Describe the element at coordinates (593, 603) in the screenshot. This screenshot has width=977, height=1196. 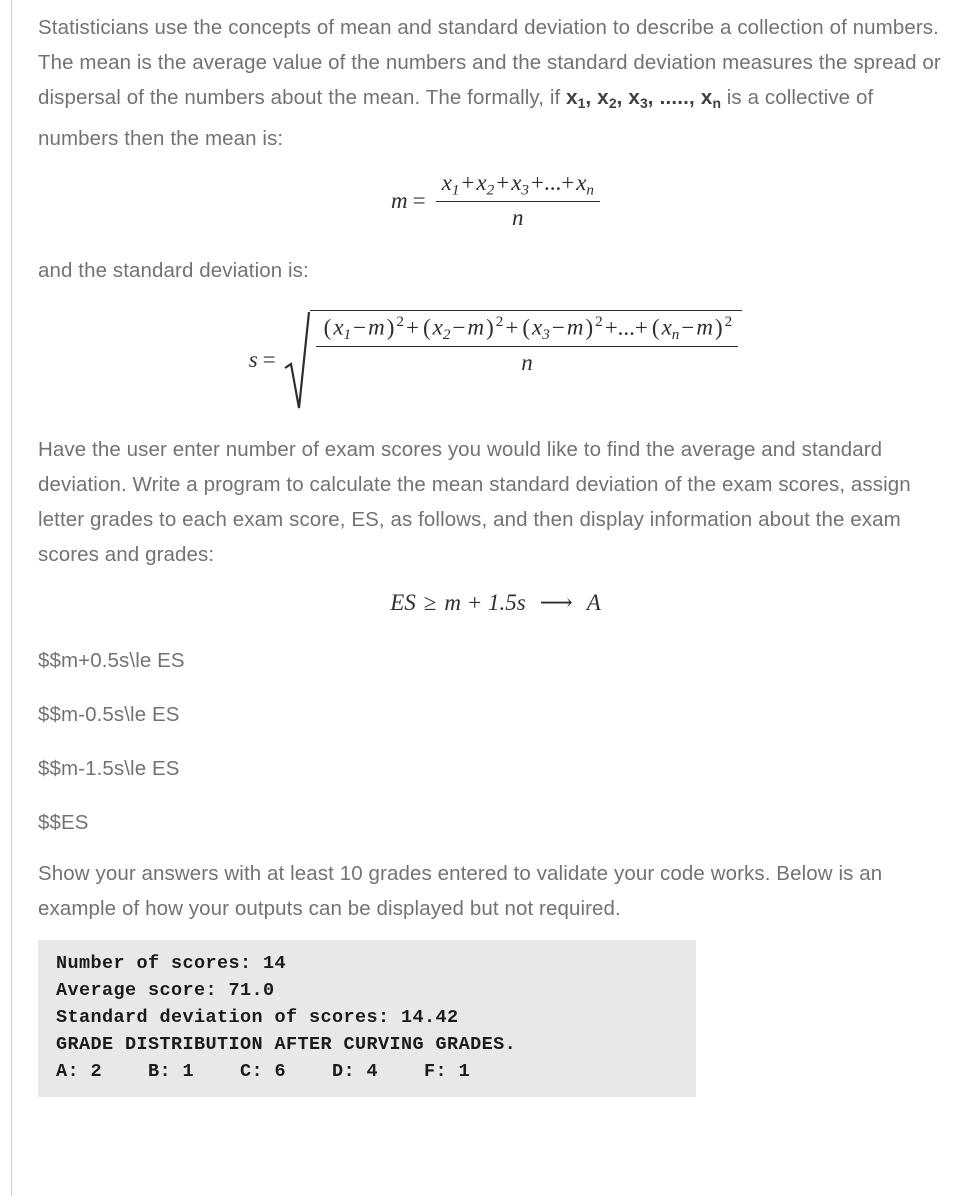
I see `grade-rule-grade: A` at that location.